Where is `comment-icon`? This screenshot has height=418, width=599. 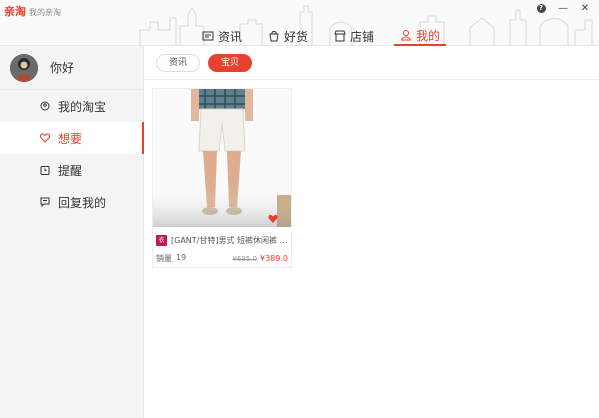
comment-icon is located at coordinates (45, 202).